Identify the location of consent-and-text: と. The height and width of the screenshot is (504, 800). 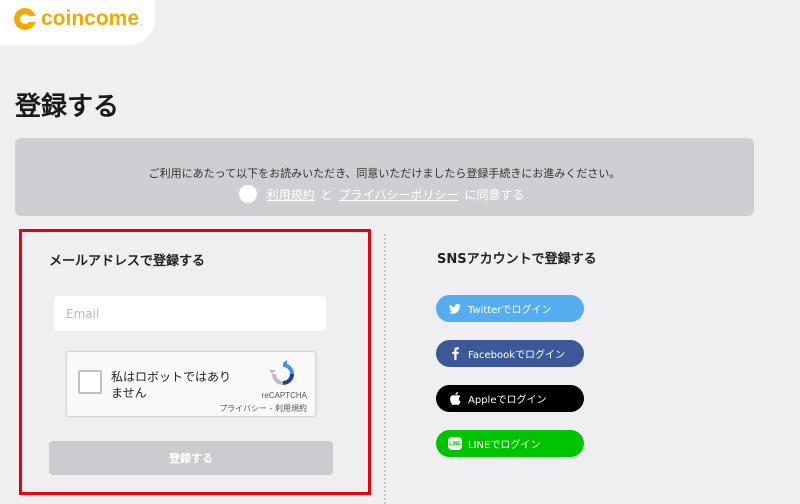
(326, 194).